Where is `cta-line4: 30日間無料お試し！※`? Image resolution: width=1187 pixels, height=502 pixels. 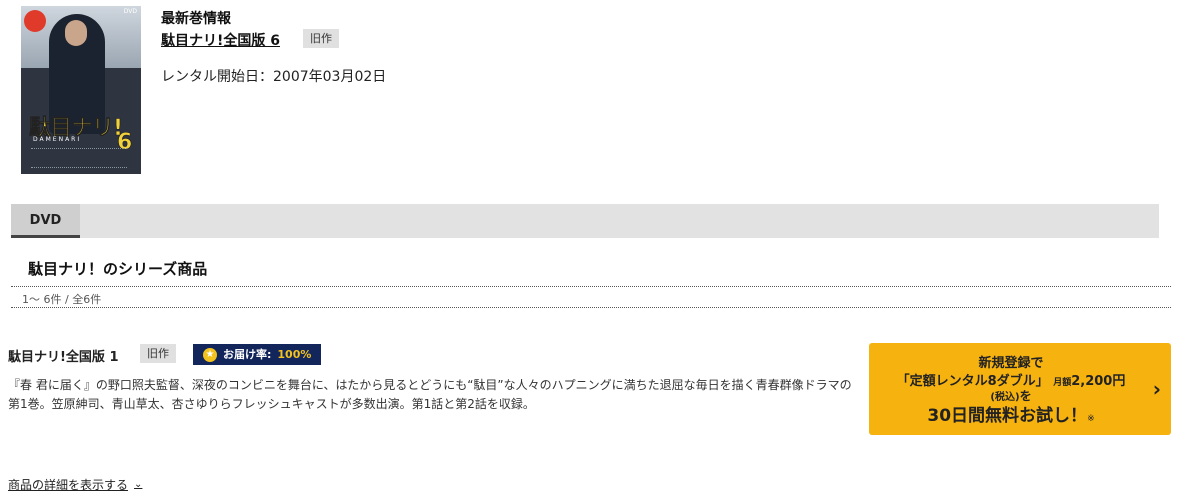
cta-line4: 30日間無料お試し！※ is located at coordinates (1011, 413).